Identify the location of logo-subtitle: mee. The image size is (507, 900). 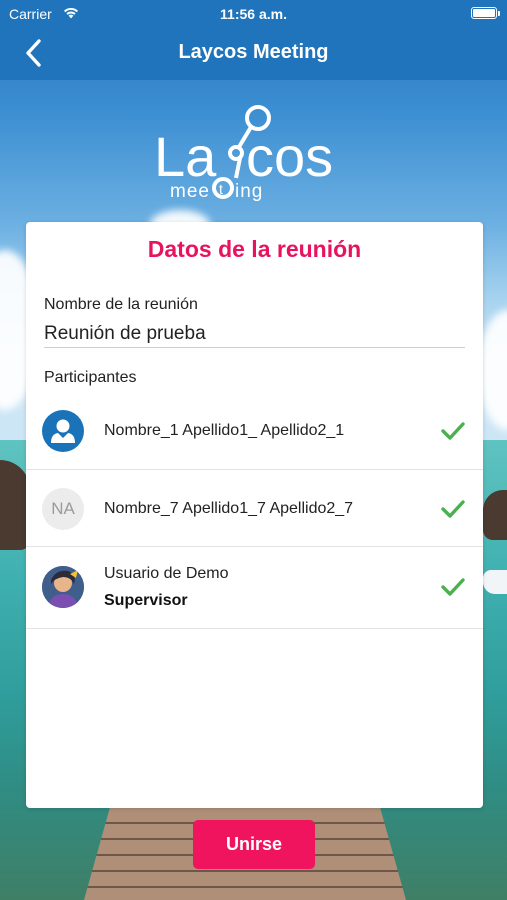
(190, 191).